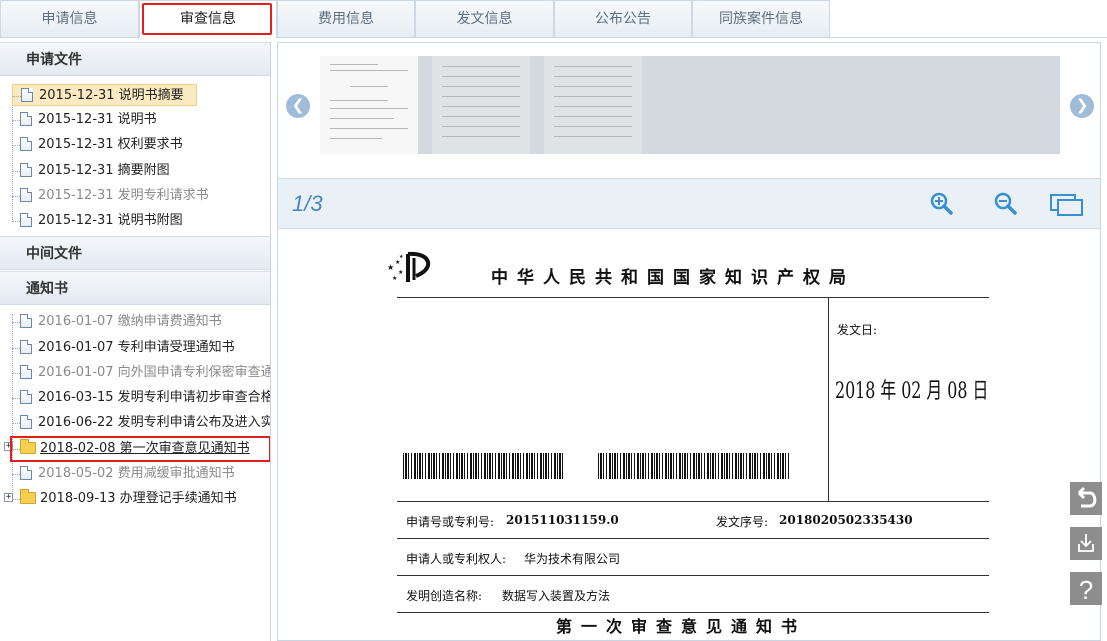  Describe the element at coordinates (136, 347) in the screenshot. I see `tree-item-label: 2016-01-07 专利申请受理通知书` at that location.